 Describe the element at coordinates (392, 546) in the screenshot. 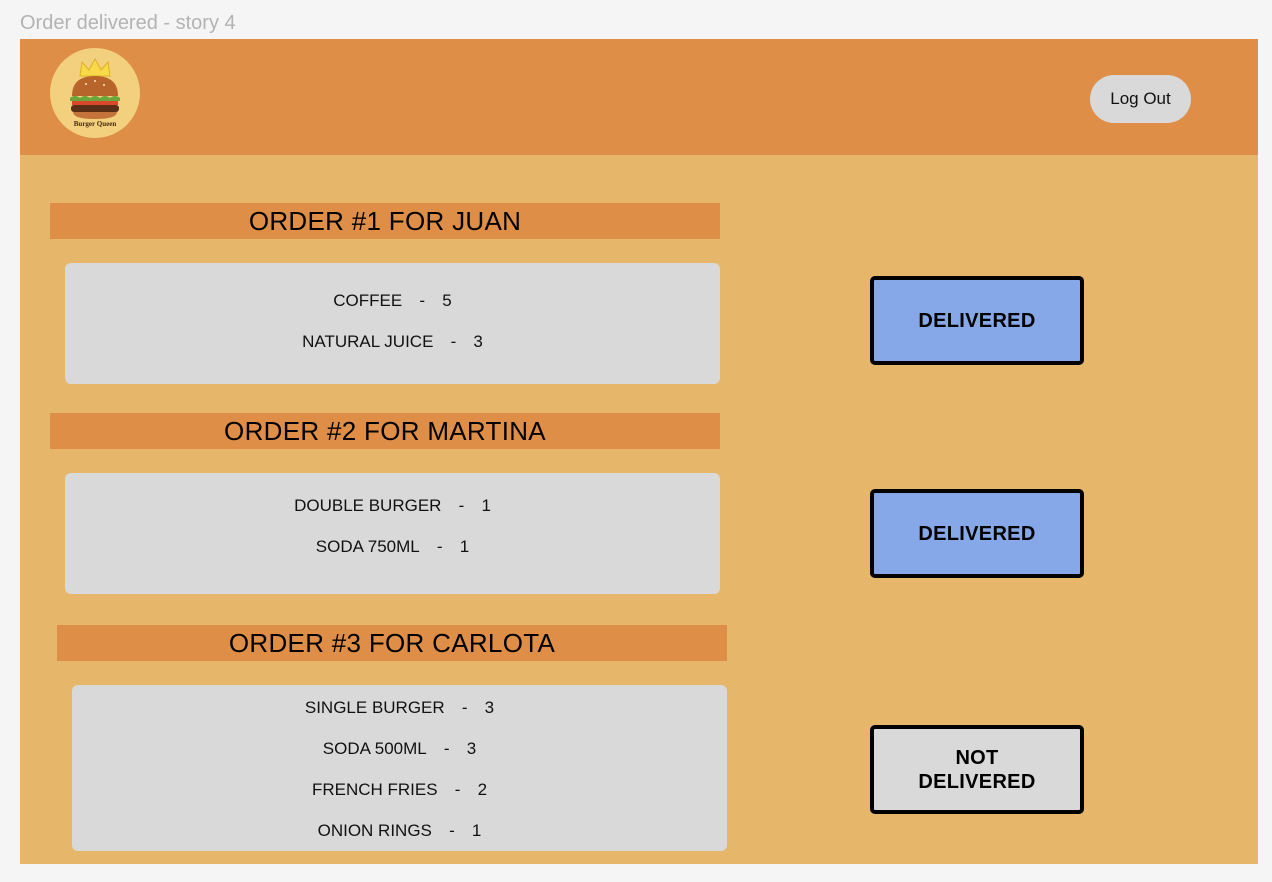

I see `list-item: SODA 750ML -1` at that location.